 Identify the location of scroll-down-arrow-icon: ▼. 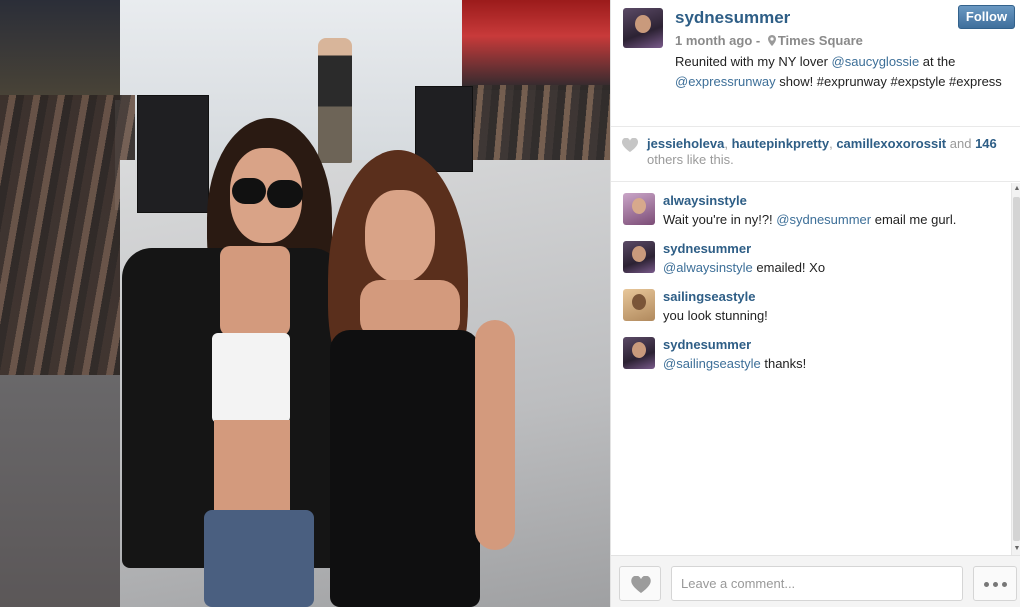
(1016, 549).